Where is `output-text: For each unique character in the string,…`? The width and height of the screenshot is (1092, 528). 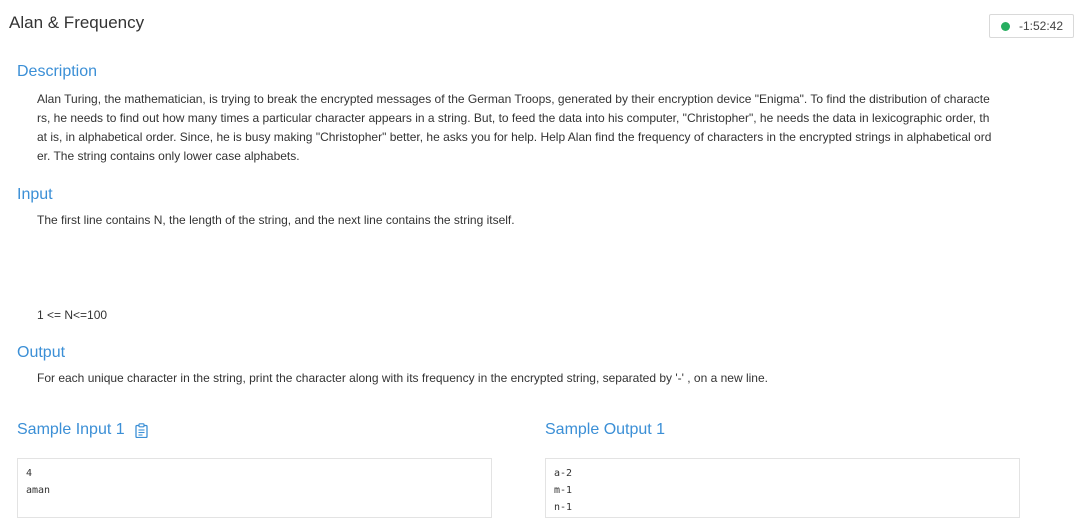
output-text: For each unique character in the string,… is located at coordinates (402, 378).